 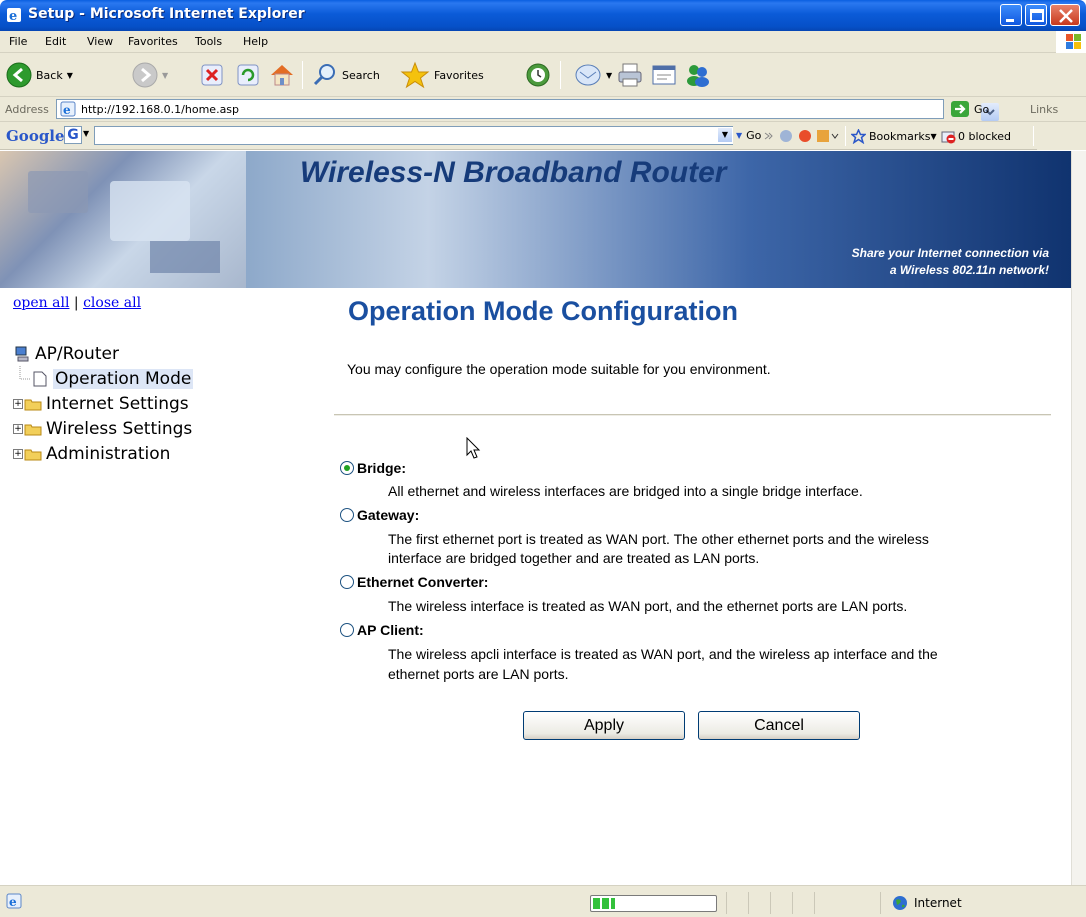 I want to click on cancel-button: Cancel, so click(x=779, y=725).